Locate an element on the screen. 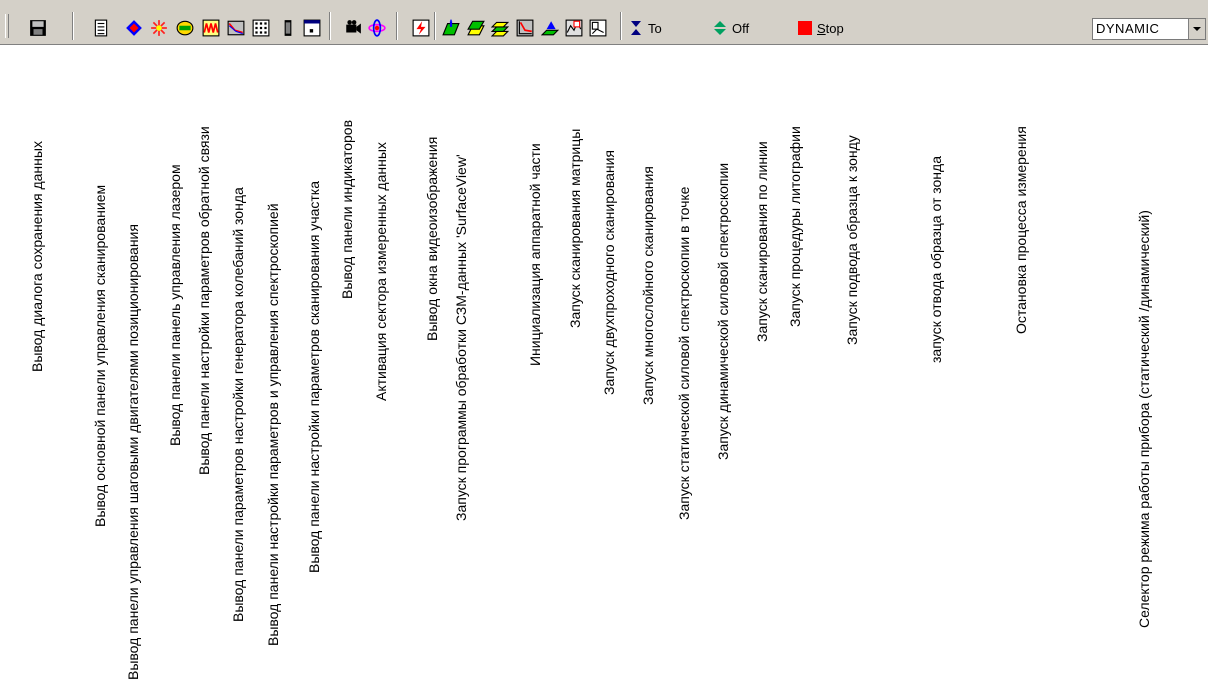  stop-button: Stop is located at coordinates (820, 28).